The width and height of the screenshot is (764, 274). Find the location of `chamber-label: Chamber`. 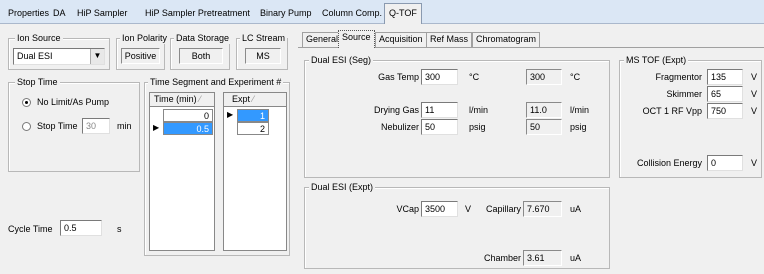

chamber-label: Chamber is located at coordinates (502, 258).